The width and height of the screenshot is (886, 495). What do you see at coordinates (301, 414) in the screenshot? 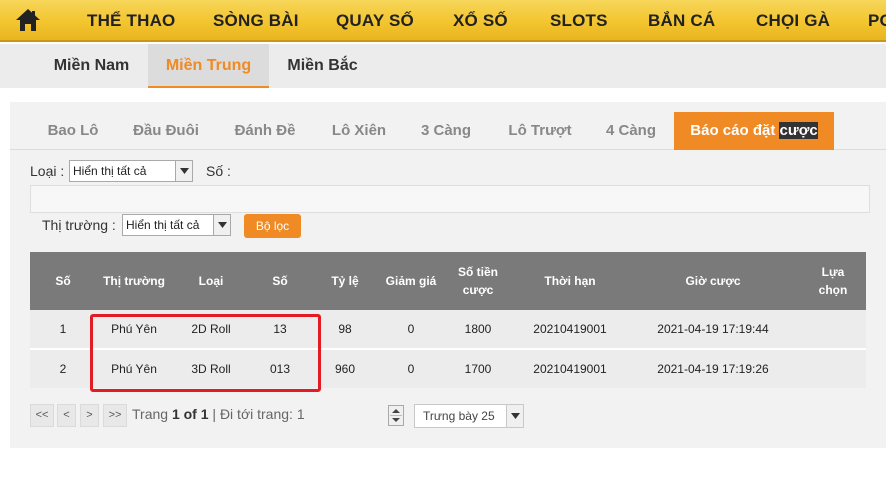
I see `goto-page-value: 1` at bounding box center [301, 414].